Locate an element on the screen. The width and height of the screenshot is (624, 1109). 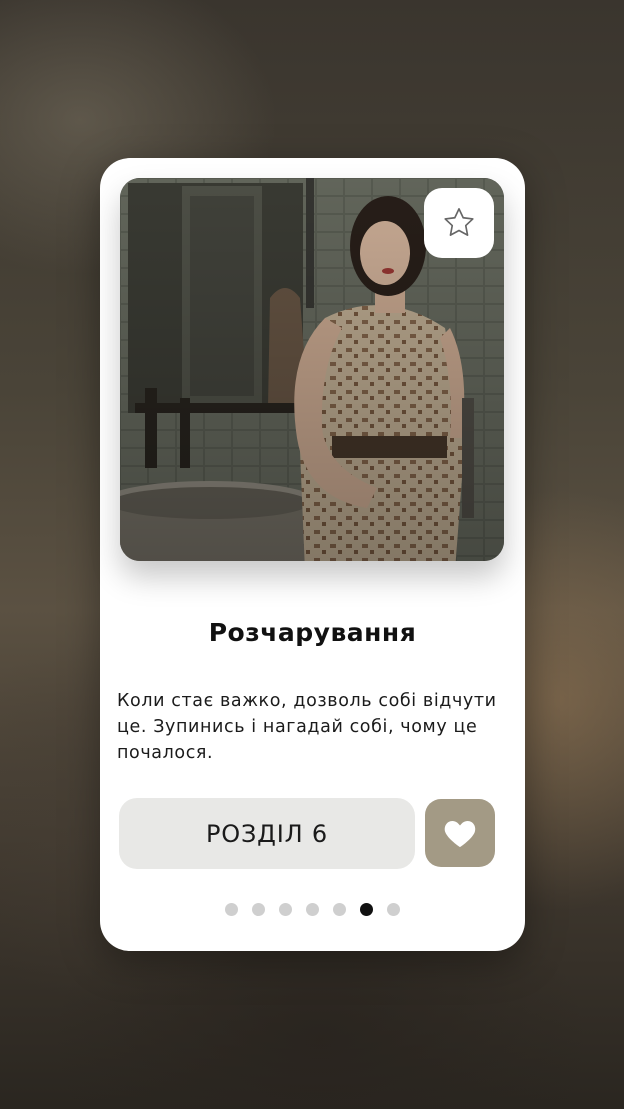
star-outline-icon is located at coordinates (459, 222).